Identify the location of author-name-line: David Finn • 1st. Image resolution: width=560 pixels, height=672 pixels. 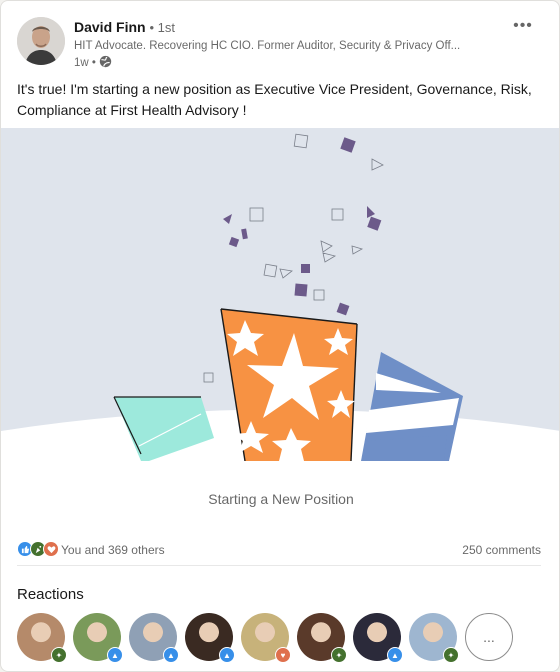
(124, 27).